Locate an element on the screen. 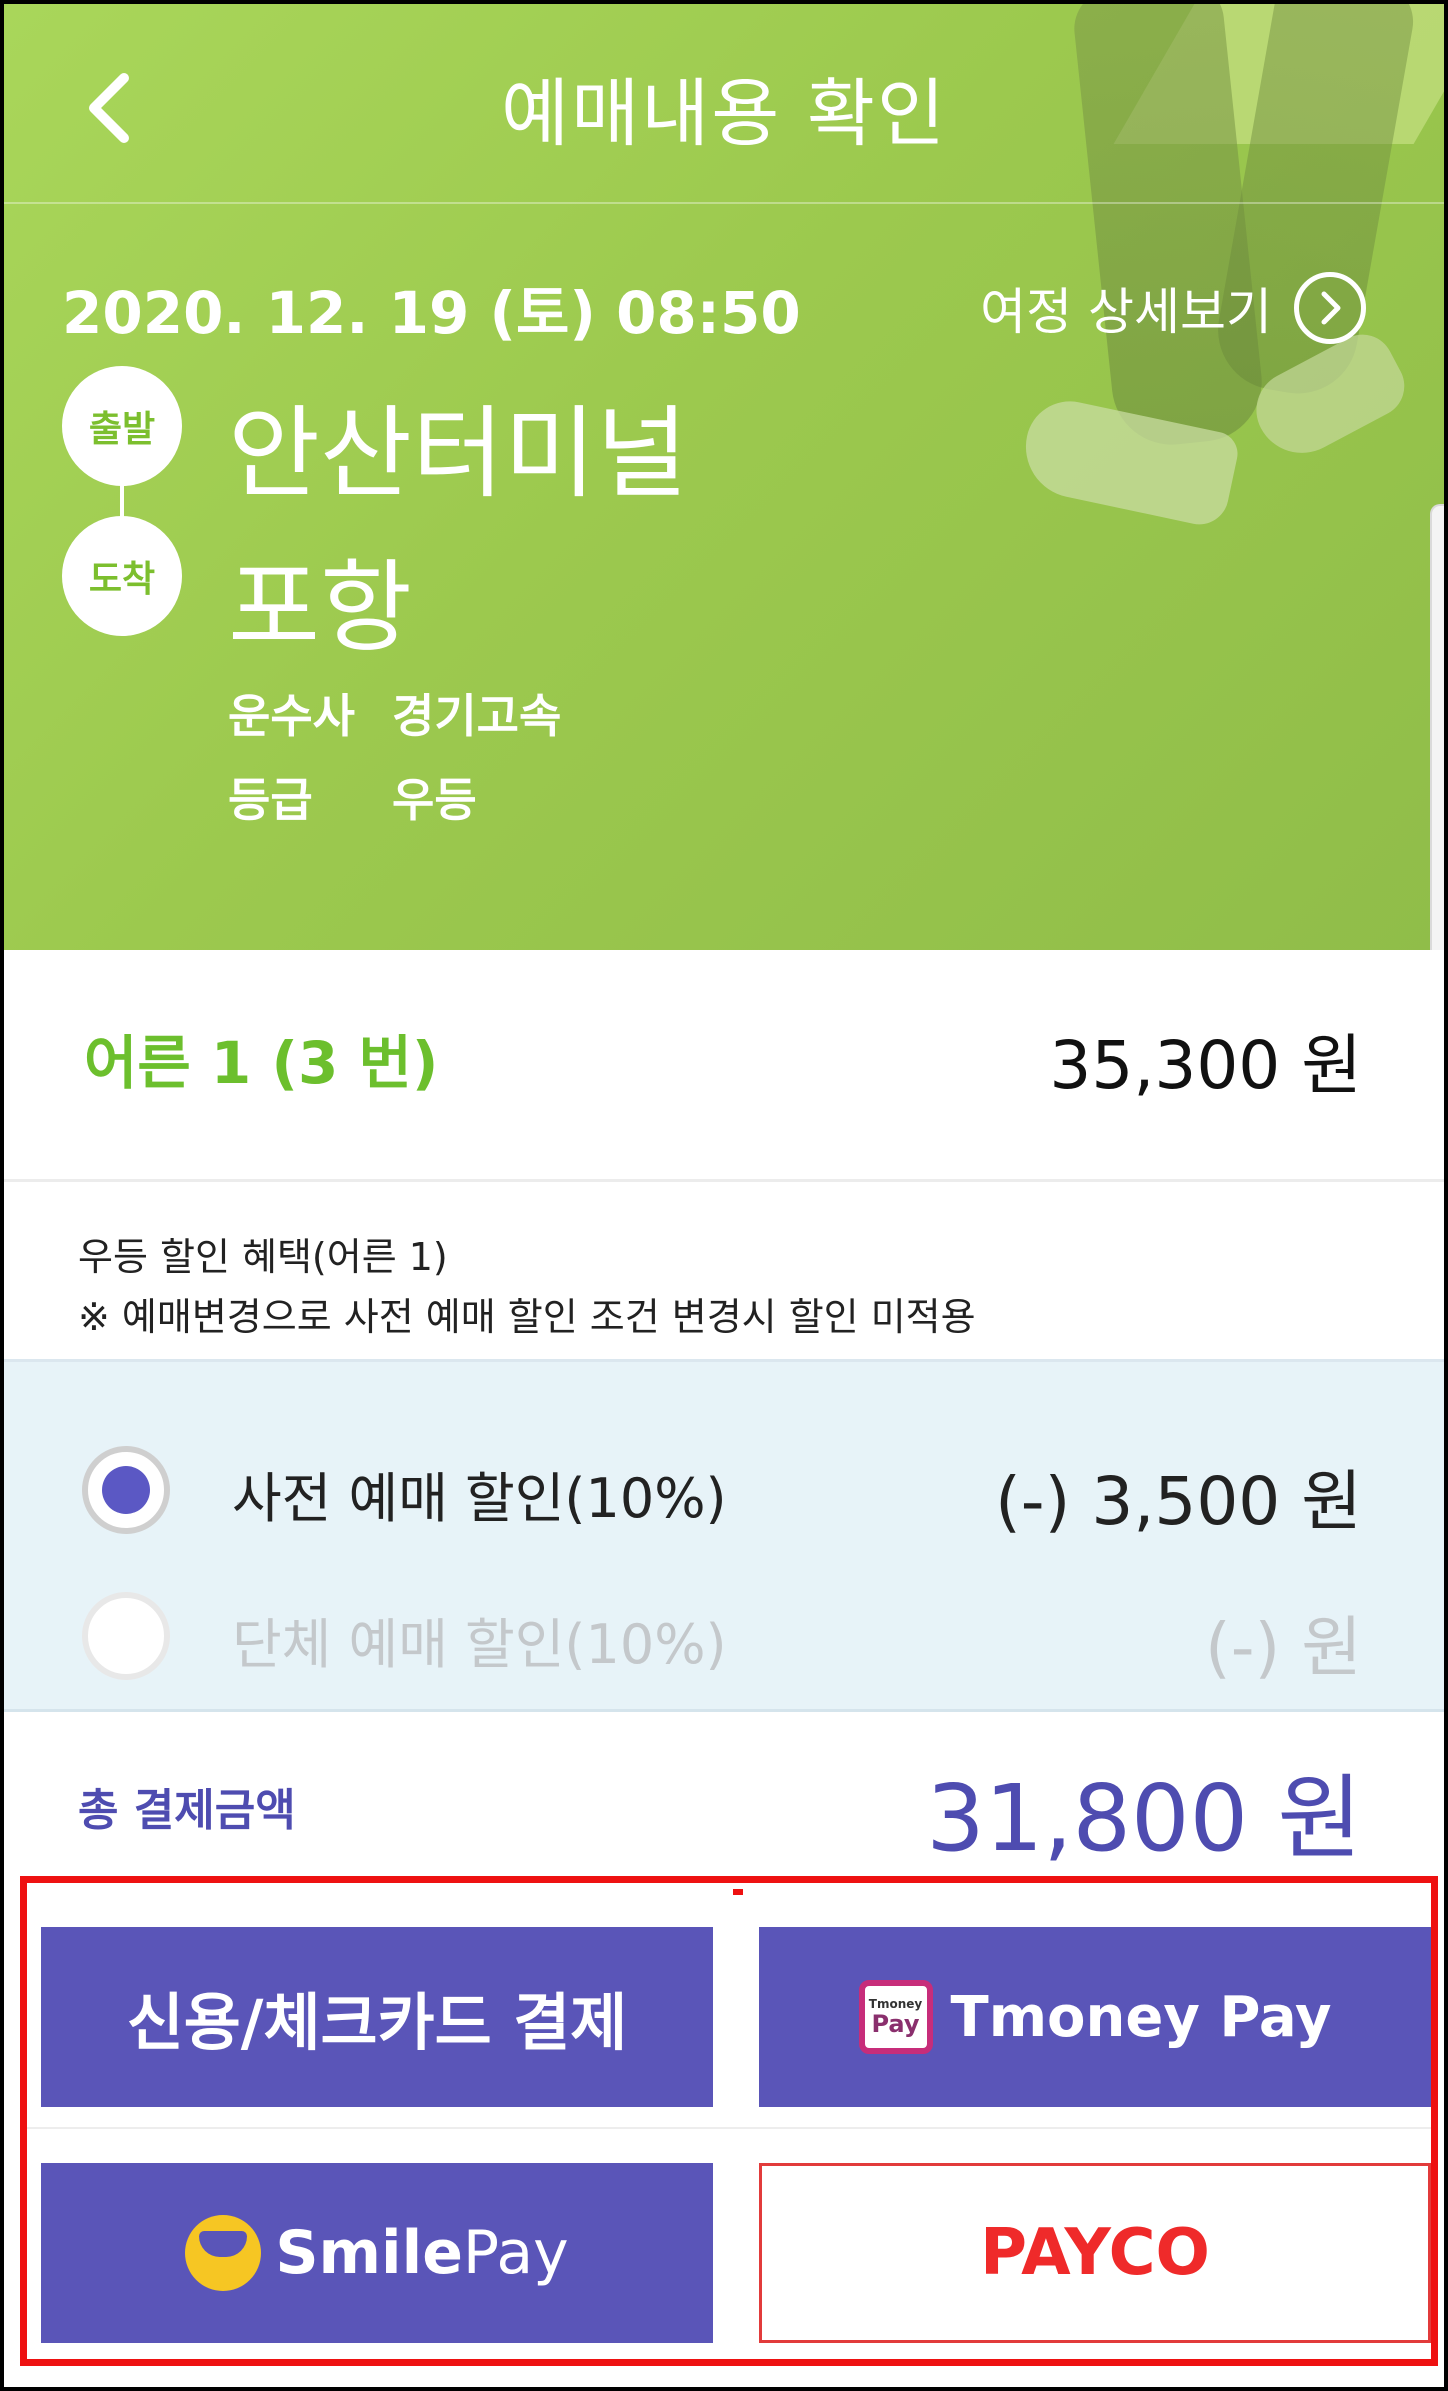 Image resolution: width=1448 pixels, height=2391 pixels. chevron-right-circle-icon is located at coordinates (1330, 308).